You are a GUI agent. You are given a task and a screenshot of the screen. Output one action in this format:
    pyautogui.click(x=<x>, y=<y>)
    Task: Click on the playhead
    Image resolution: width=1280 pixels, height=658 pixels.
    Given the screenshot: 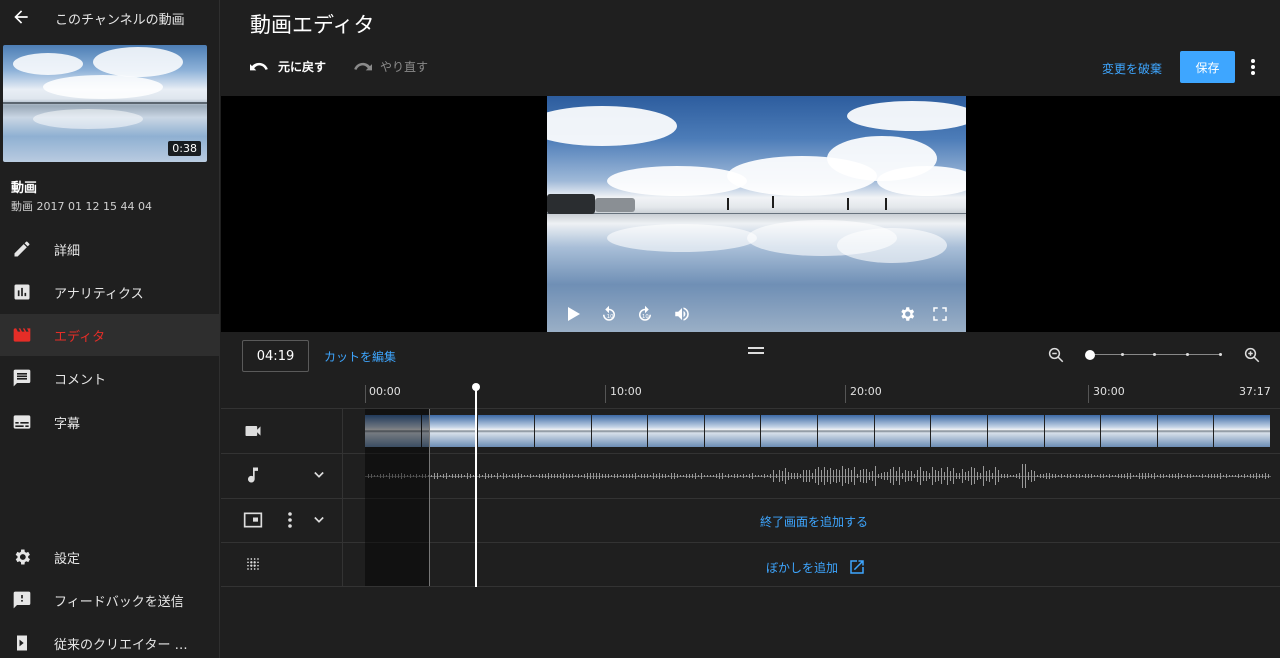 What is the action you would take?
    pyautogui.click(x=476, y=487)
    